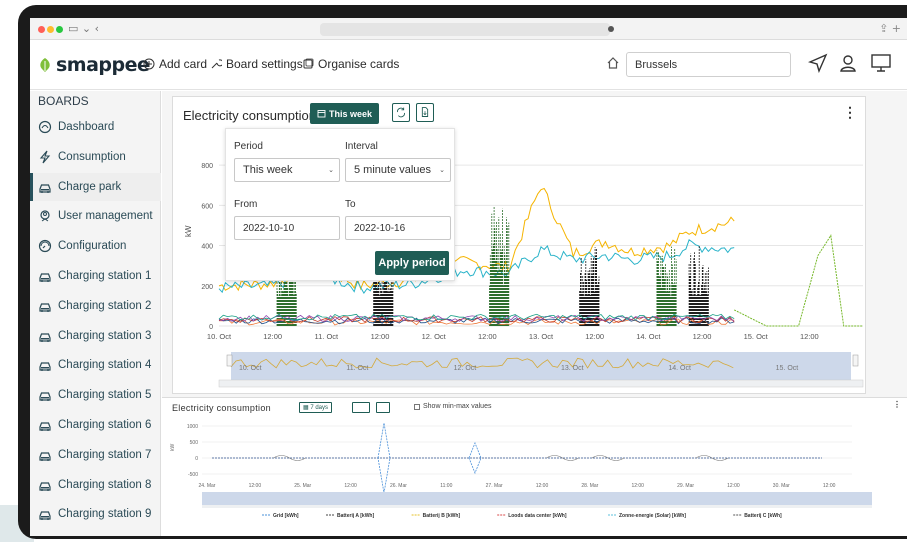  I want to click on y-tick-label: 1000, so click(192, 427).